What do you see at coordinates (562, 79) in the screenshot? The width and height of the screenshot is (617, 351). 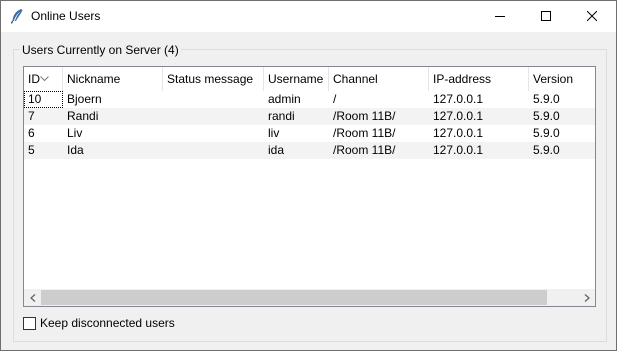 I see `column-header-version: Version` at bounding box center [562, 79].